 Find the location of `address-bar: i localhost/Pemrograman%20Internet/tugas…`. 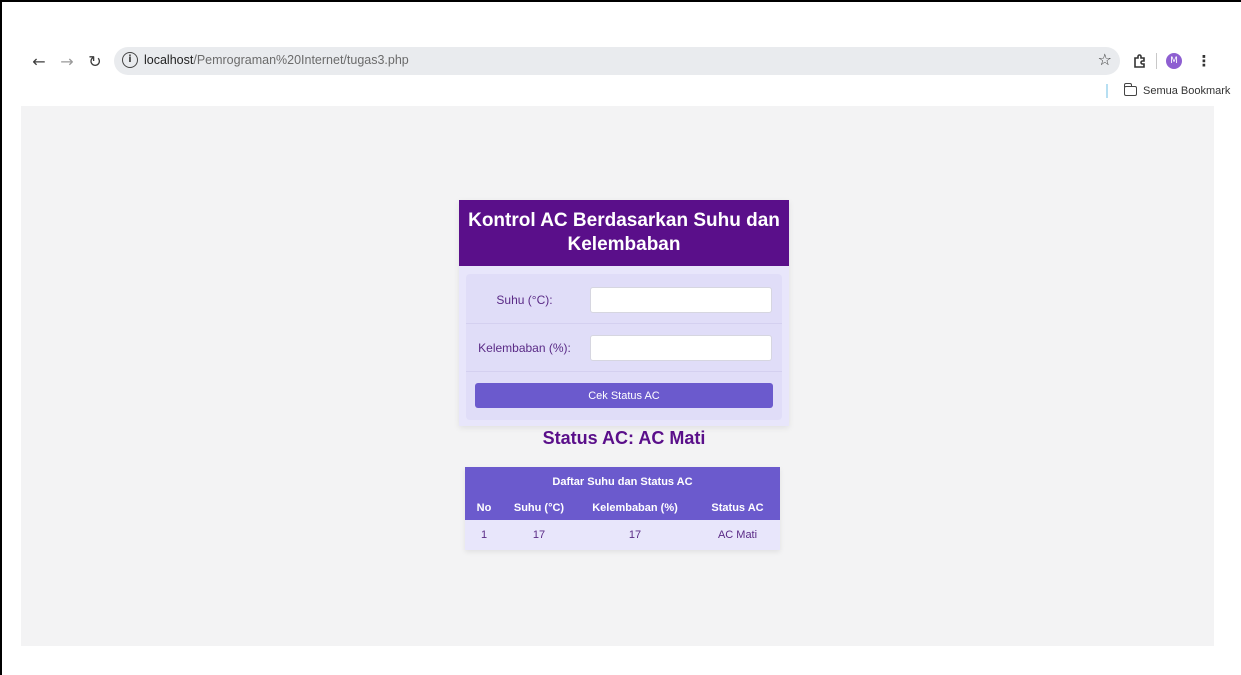

address-bar: i localhost/Pemrograman%20Internet/tugas… is located at coordinates (617, 61).